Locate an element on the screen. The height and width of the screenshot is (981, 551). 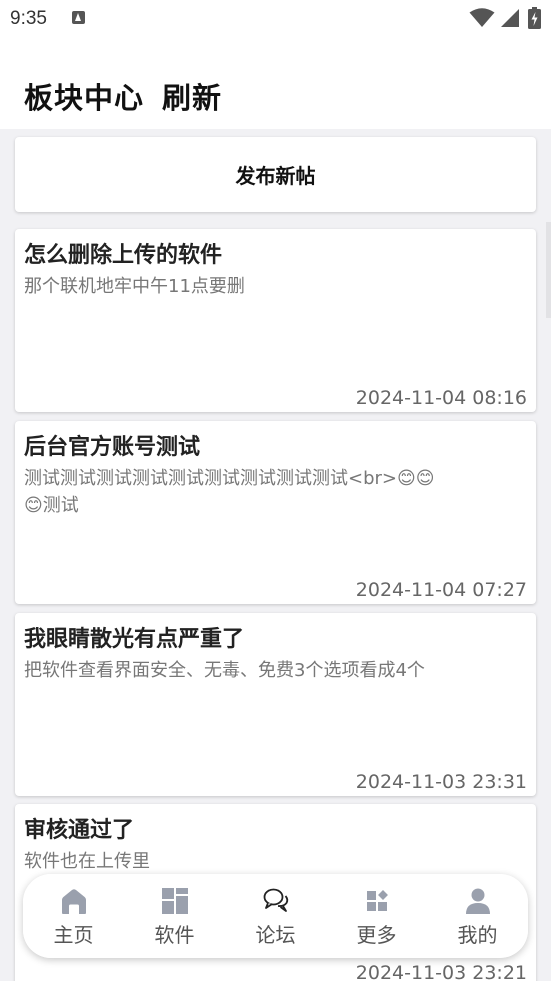
nav-item-forum: 论坛 is located at coordinates (275, 916).